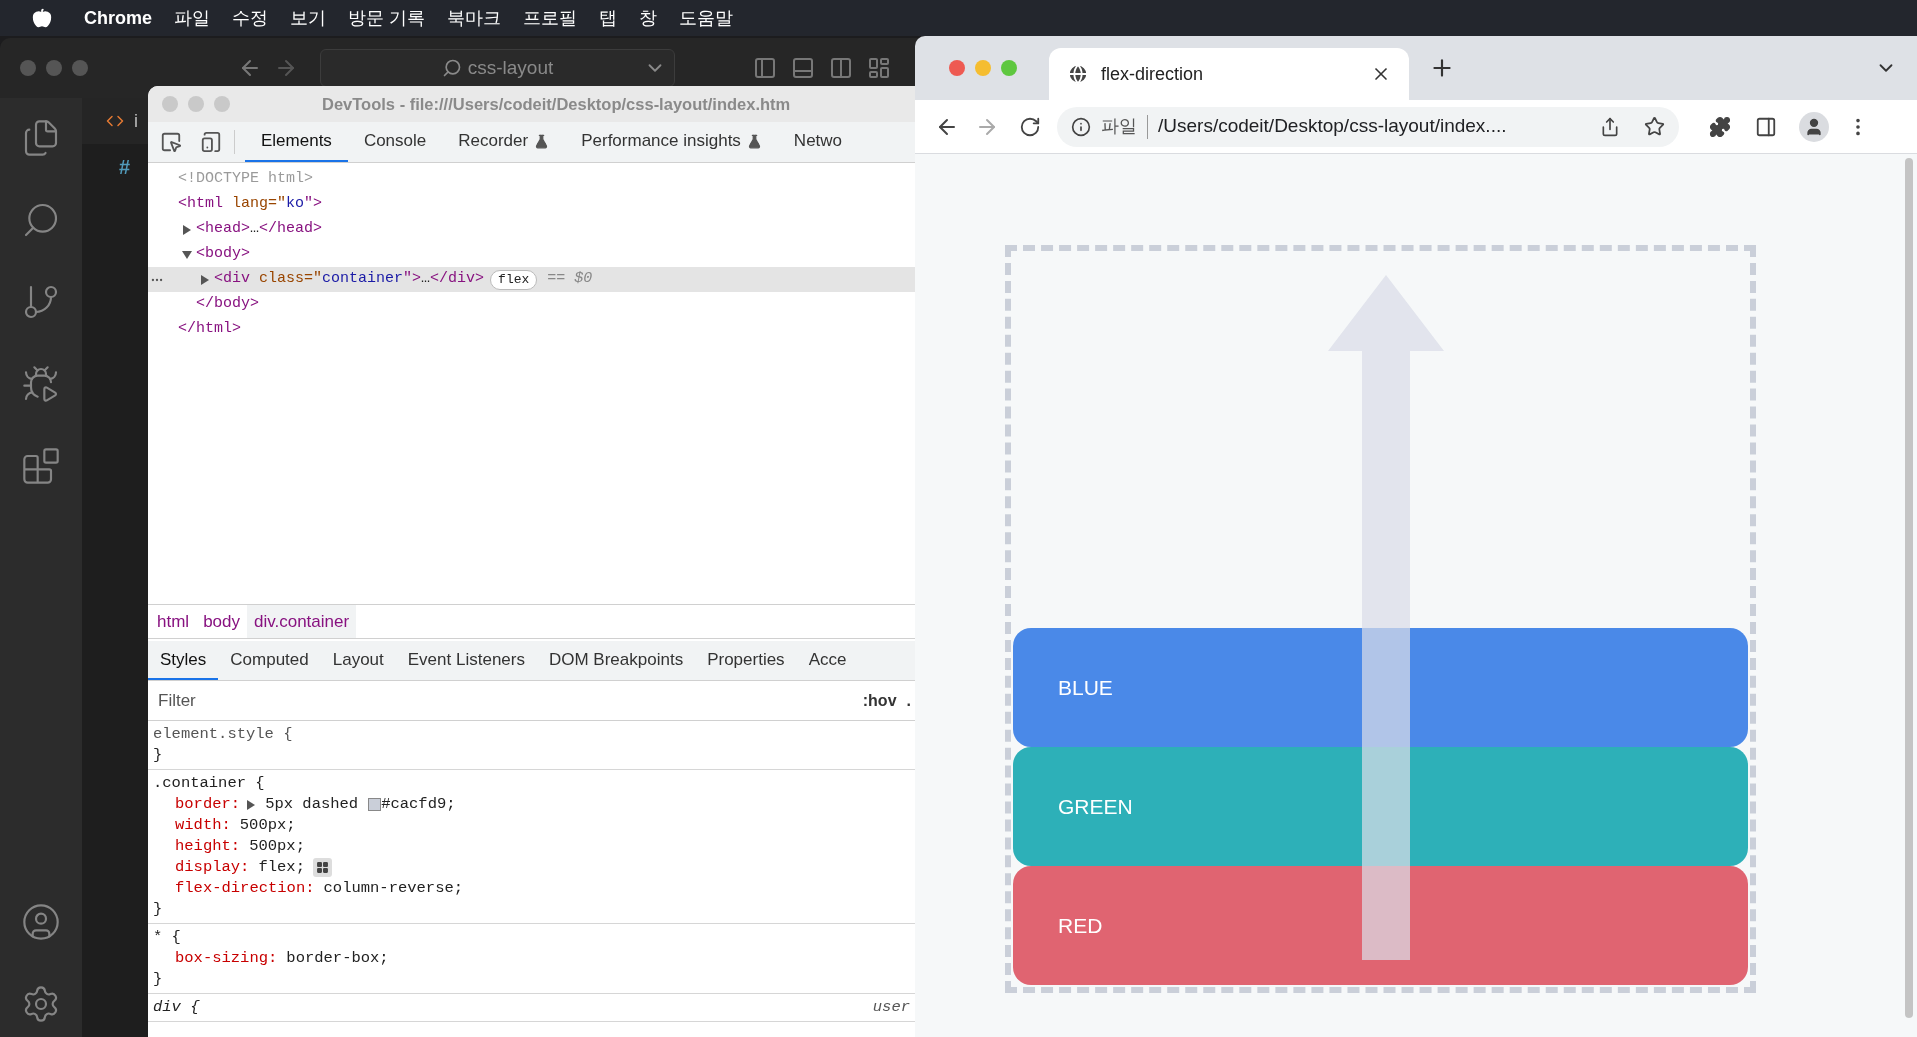 This screenshot has height=1037, width=1917. Describe the element at coordinates (212, 867) in the screenshot. I see `property-name: display:` at that location.